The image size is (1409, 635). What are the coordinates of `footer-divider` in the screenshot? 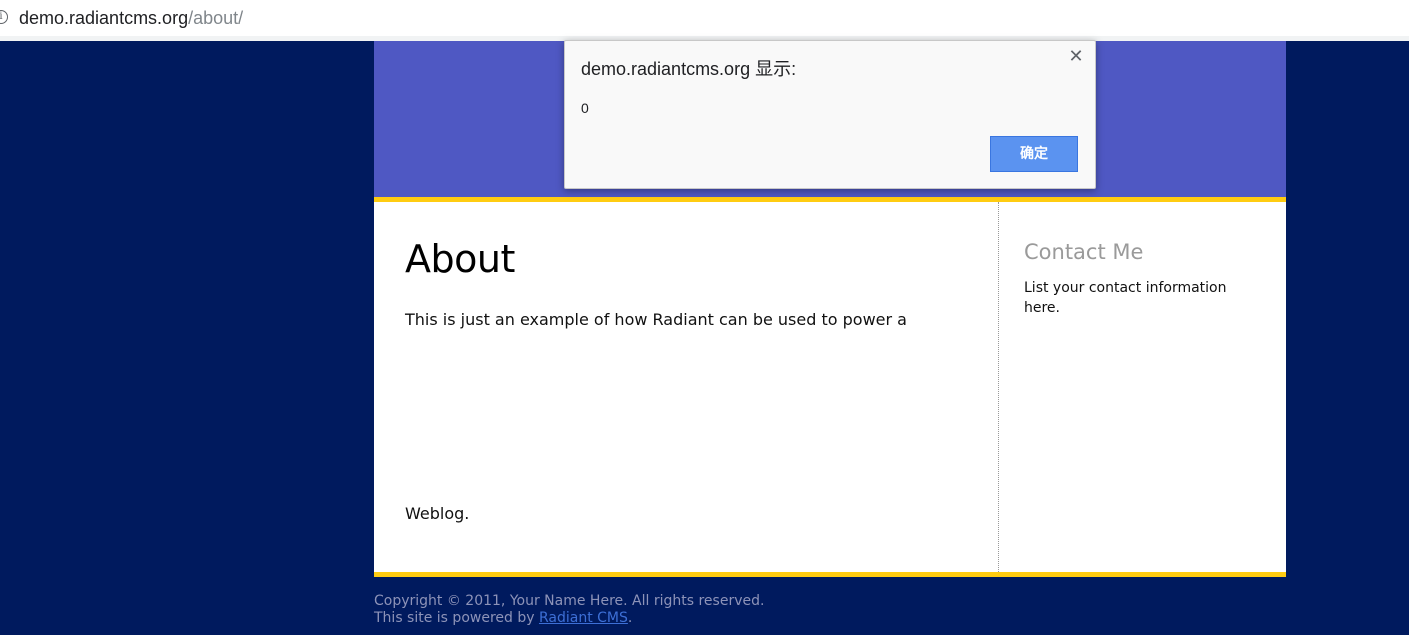 It's located at (830, 574).